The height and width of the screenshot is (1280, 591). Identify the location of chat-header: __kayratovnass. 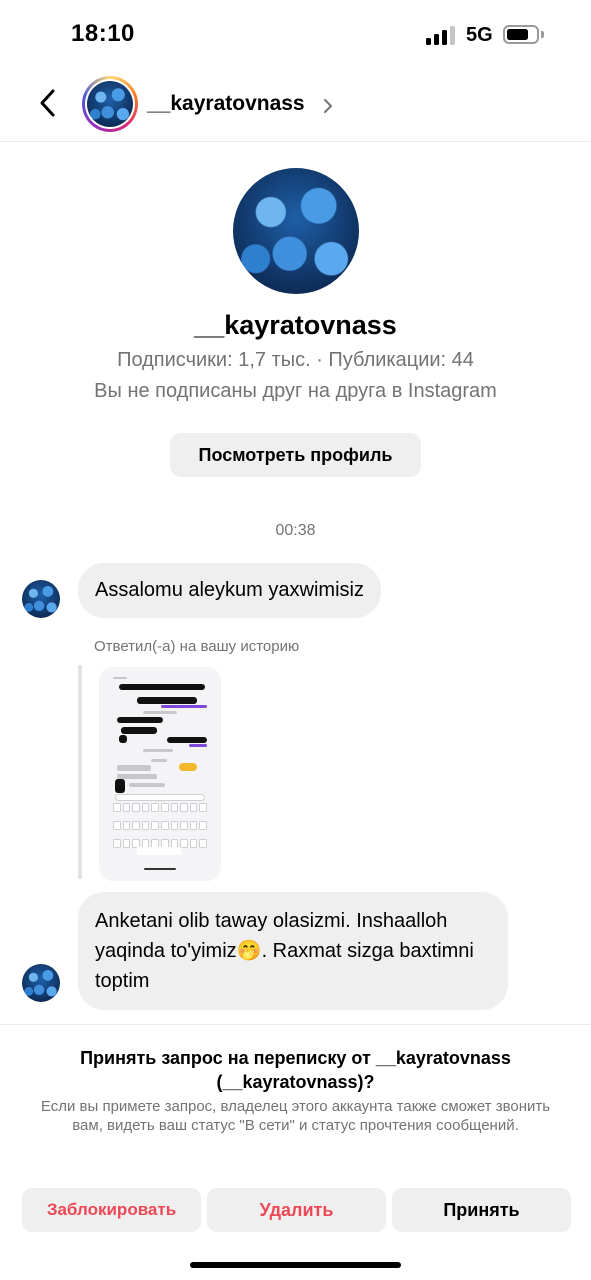
(295, 106).